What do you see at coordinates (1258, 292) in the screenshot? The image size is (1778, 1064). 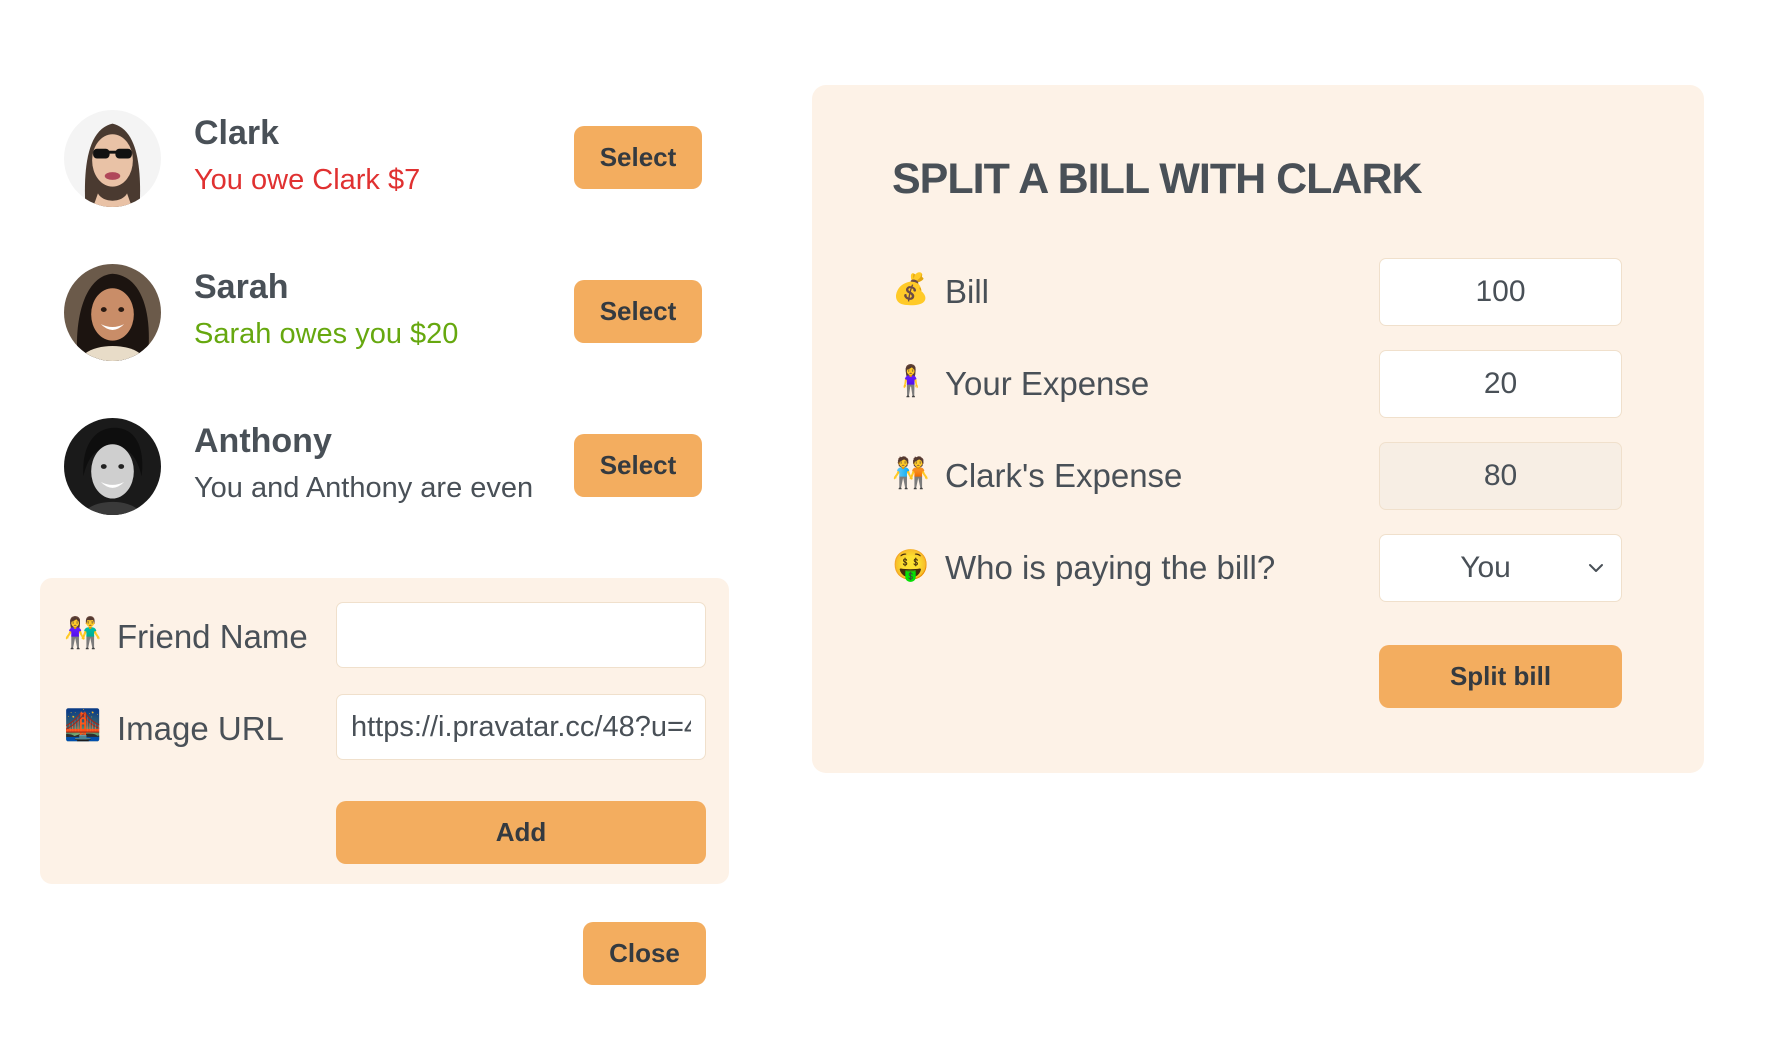 I see `bill-row: 💰 Bill` at bounding box center [1258, 292].